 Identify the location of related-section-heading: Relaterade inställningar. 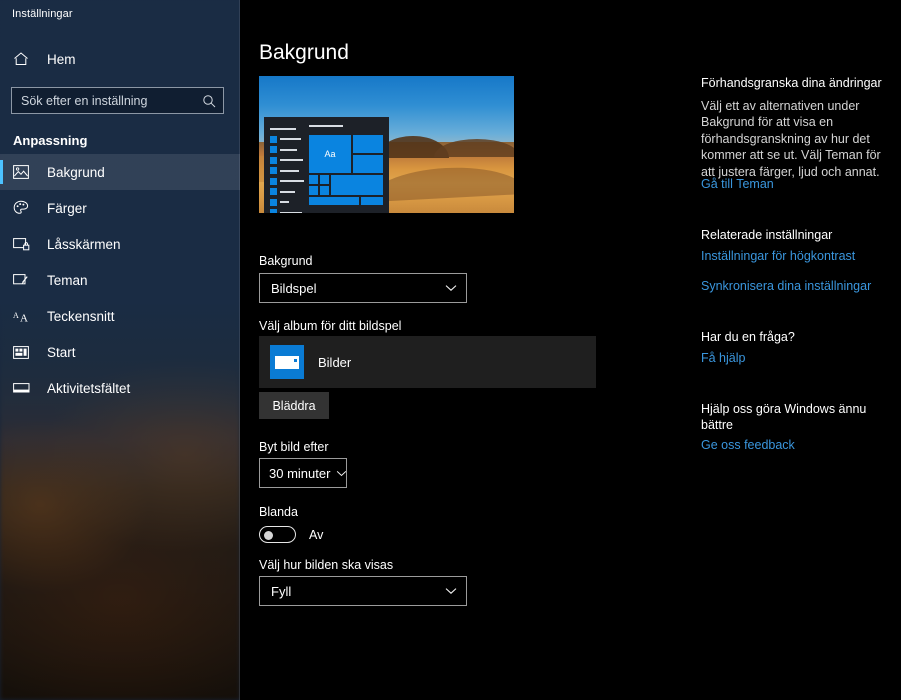
(767, 235).